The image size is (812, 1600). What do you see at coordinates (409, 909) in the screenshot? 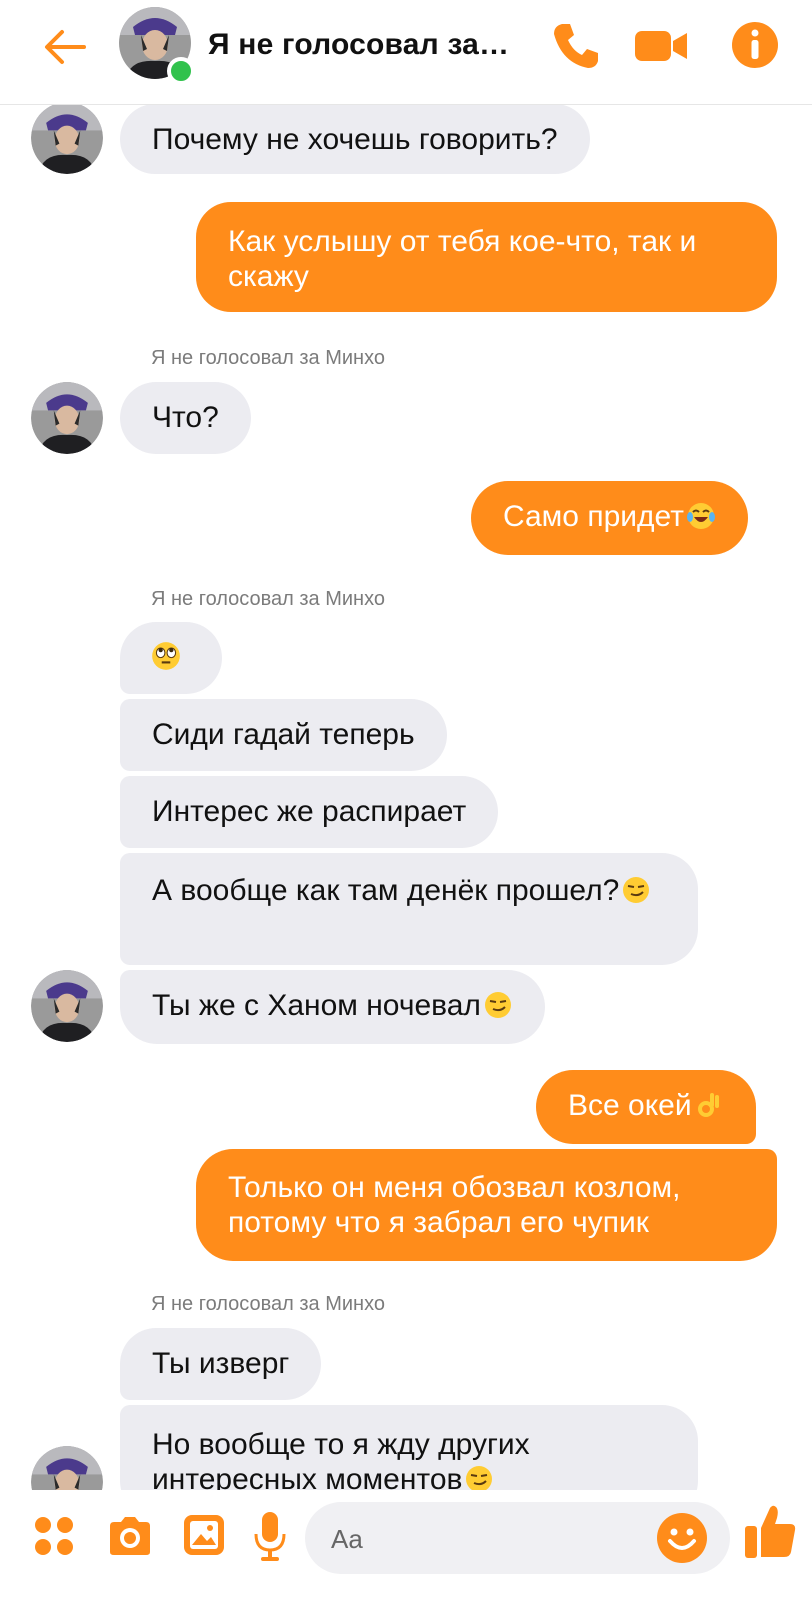
I see `message-incoming: А вообще как там денёк прошел?` at bounding box center [409, 909].